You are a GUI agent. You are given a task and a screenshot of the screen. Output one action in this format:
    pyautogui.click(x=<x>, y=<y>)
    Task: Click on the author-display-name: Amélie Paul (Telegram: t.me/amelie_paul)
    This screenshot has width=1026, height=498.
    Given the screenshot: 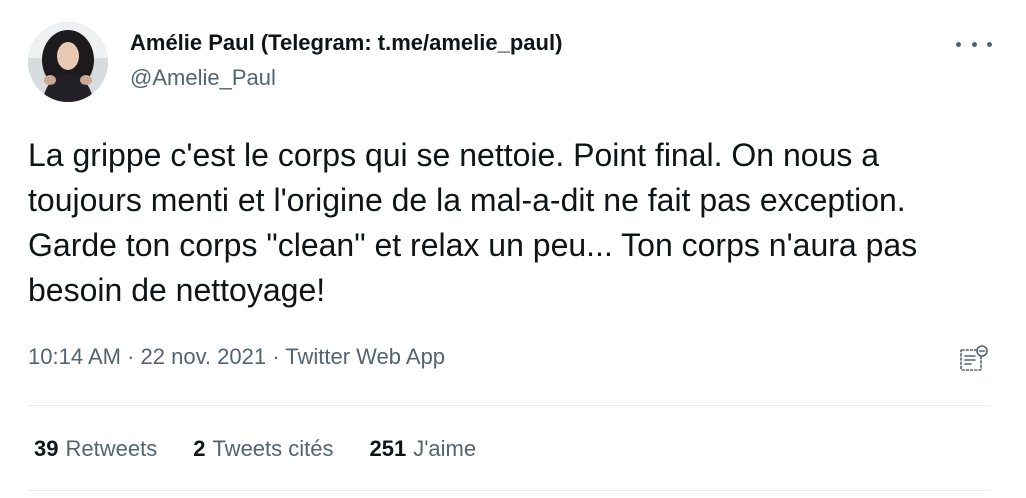 What is the action you would take?
    pyautogui.click(x=346, y=43)
    